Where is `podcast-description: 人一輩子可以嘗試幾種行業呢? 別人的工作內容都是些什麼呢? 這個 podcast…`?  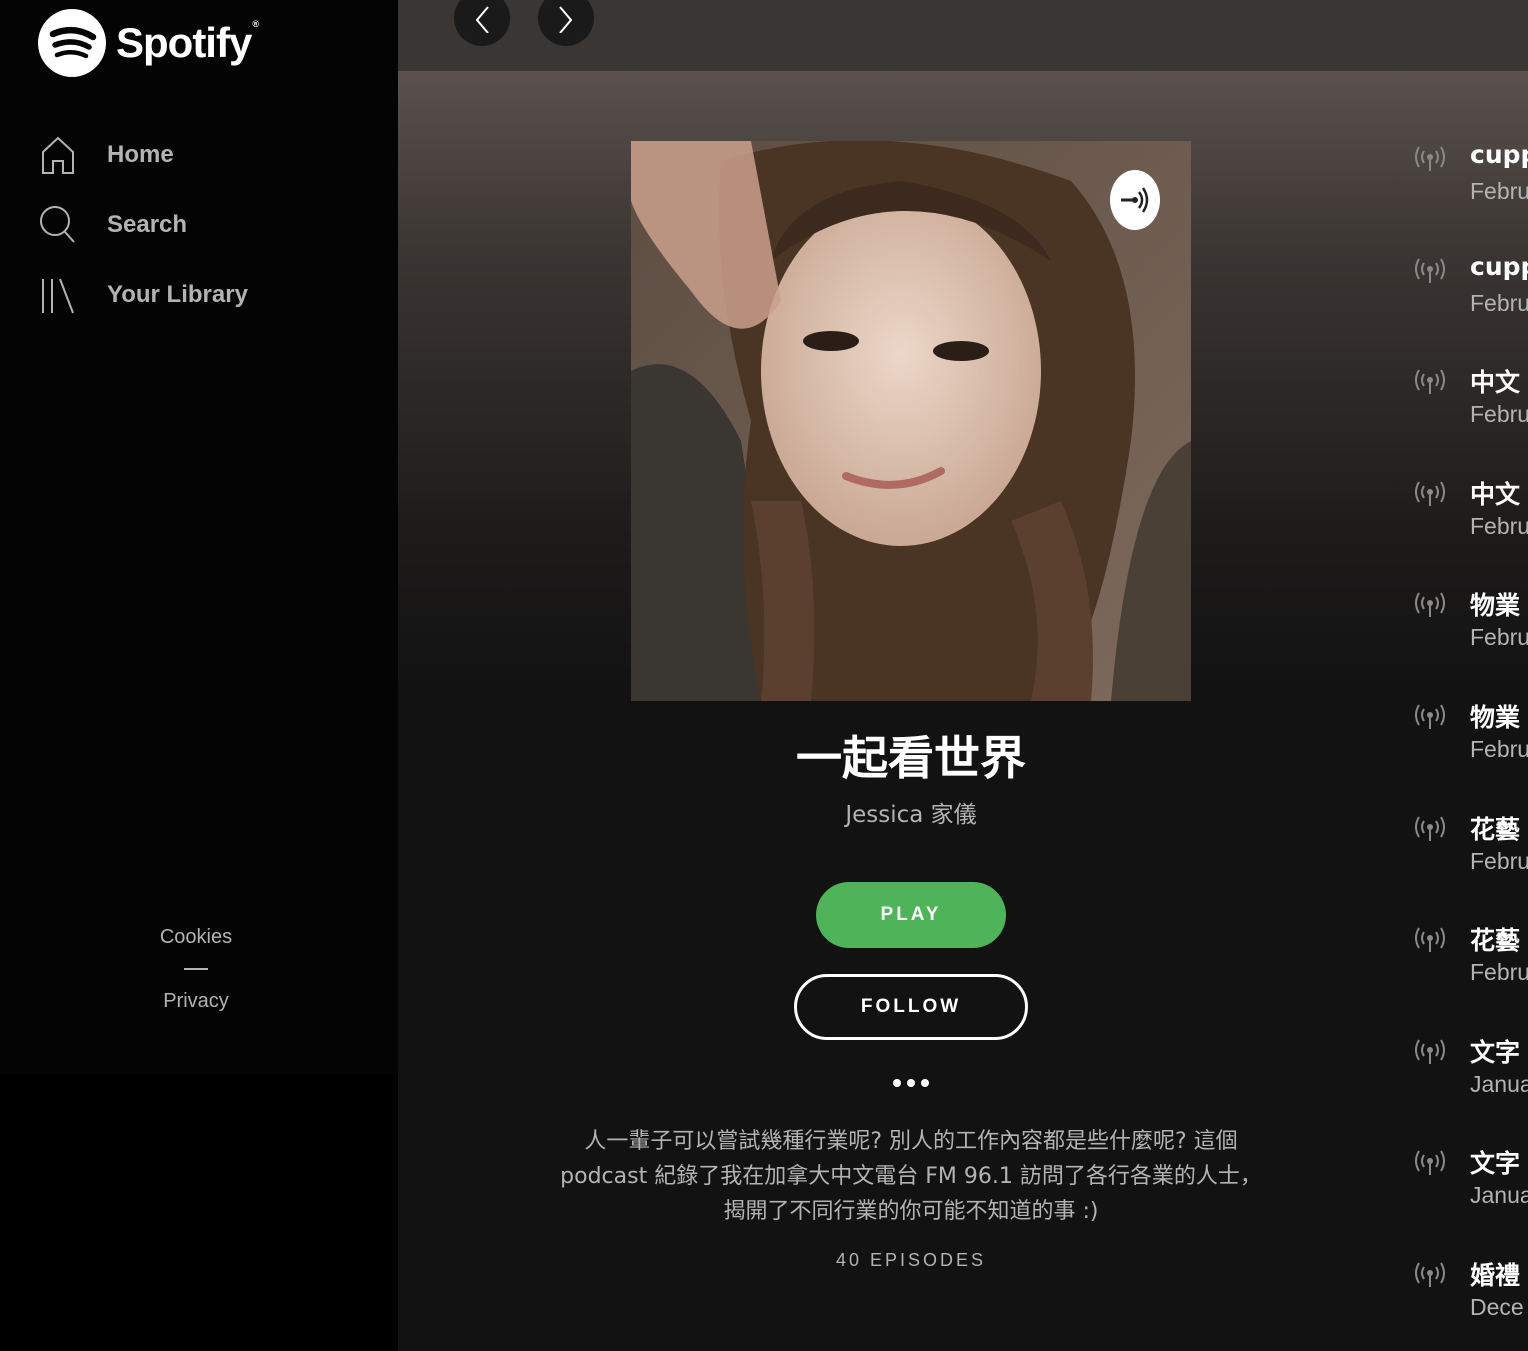
podcast-description: 人一輩子可以嘗試幾種行業呢? 別人的工作內容都是些什麼呢? 這個 podcast… is located at coordinates (911, 1176).